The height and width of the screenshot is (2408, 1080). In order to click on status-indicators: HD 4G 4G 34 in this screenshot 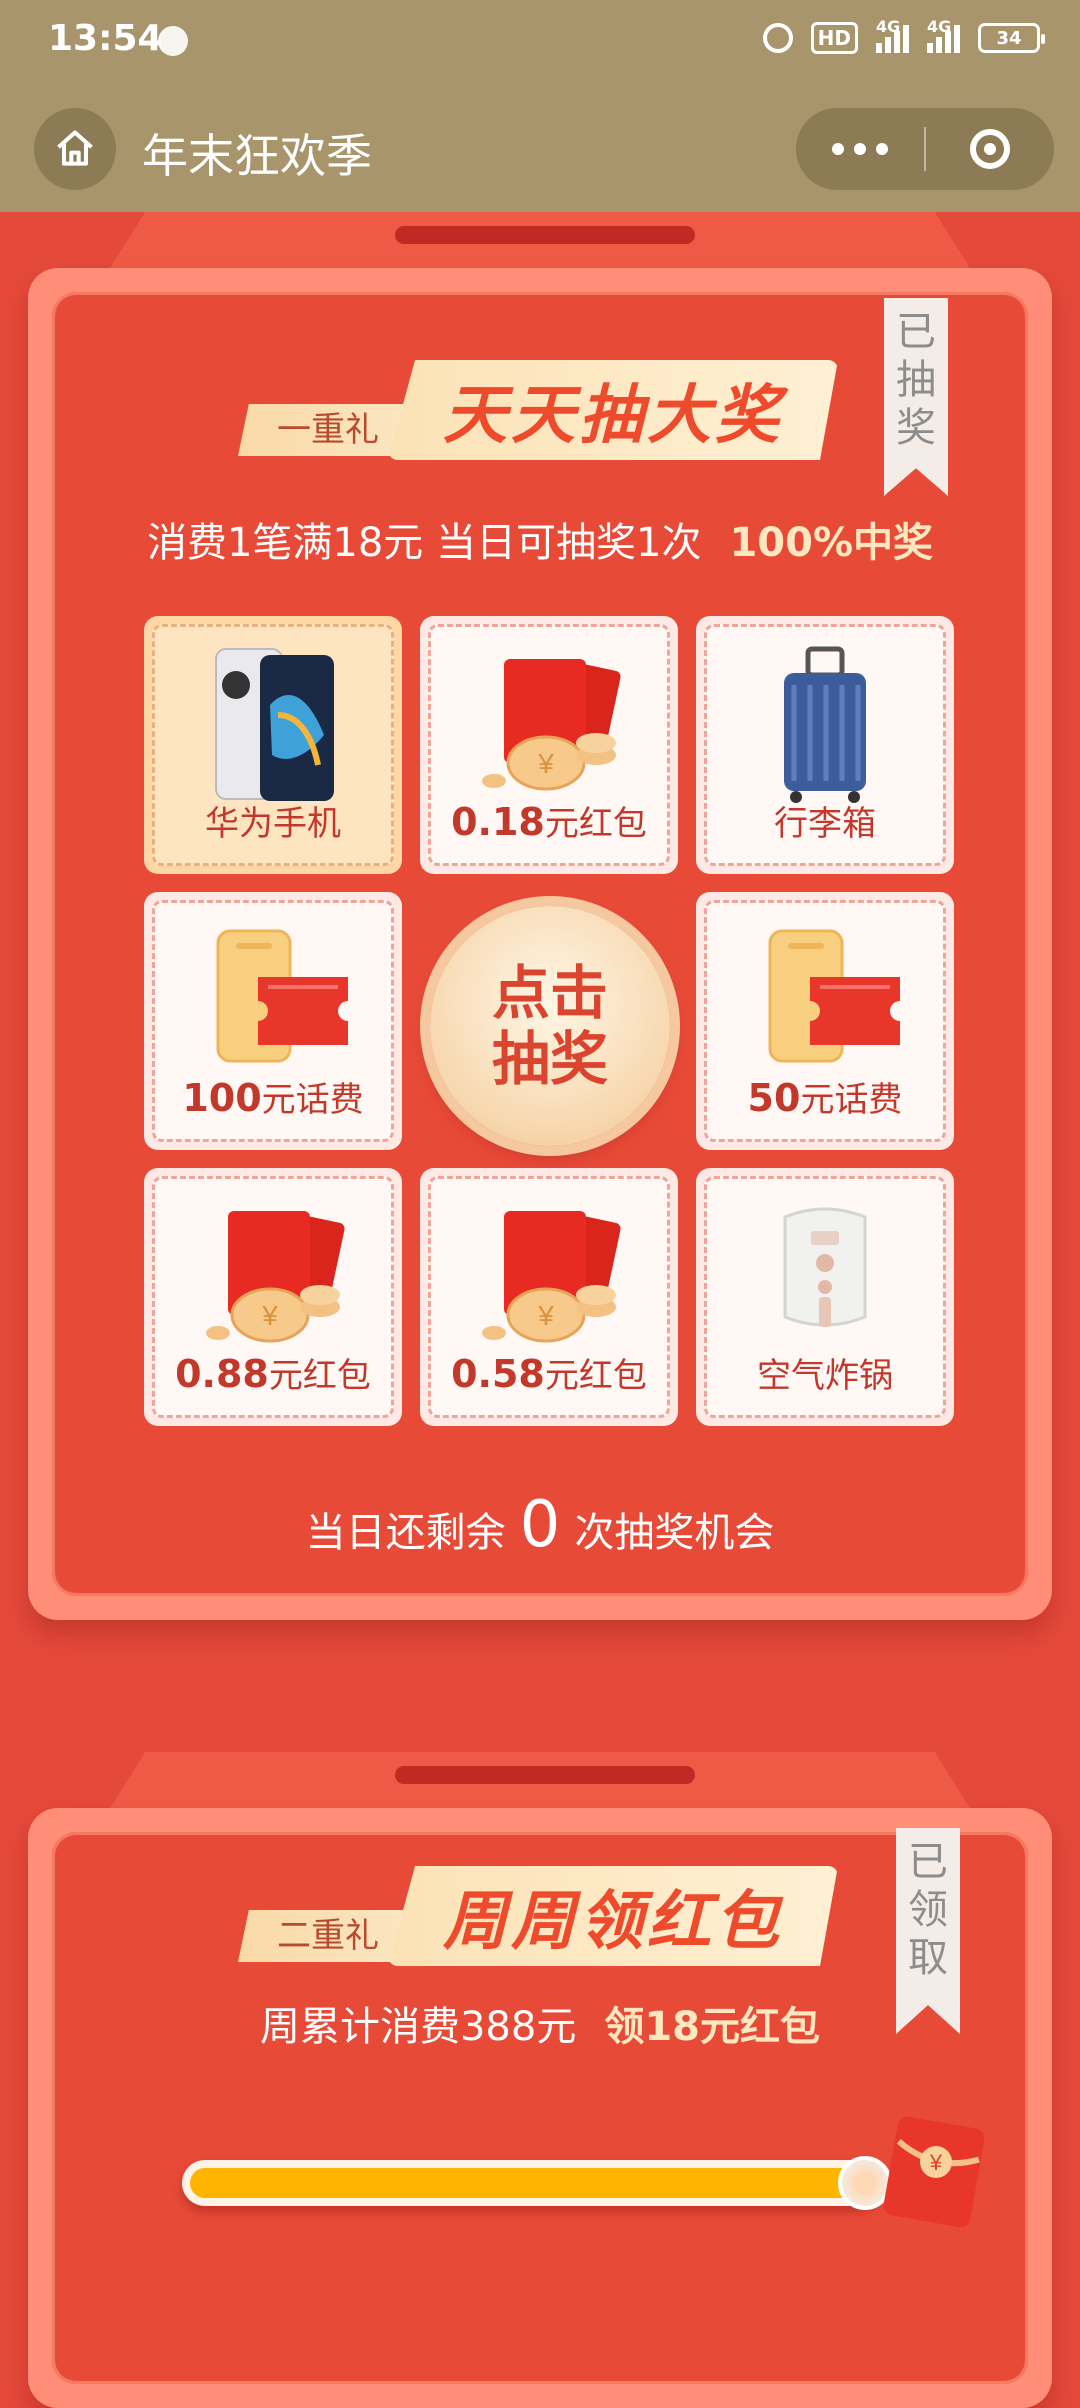, I will do `click(903, 35)`.